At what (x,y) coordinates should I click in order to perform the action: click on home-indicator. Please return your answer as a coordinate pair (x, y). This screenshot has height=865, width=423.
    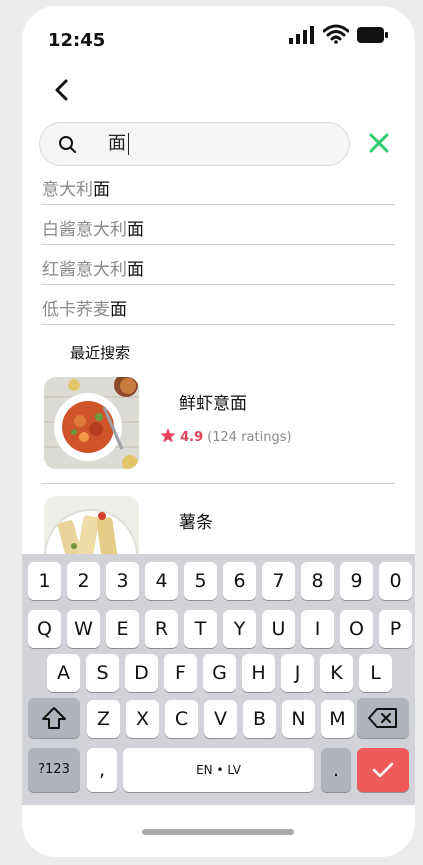
    Looking at the image, I should click on (218, 832).